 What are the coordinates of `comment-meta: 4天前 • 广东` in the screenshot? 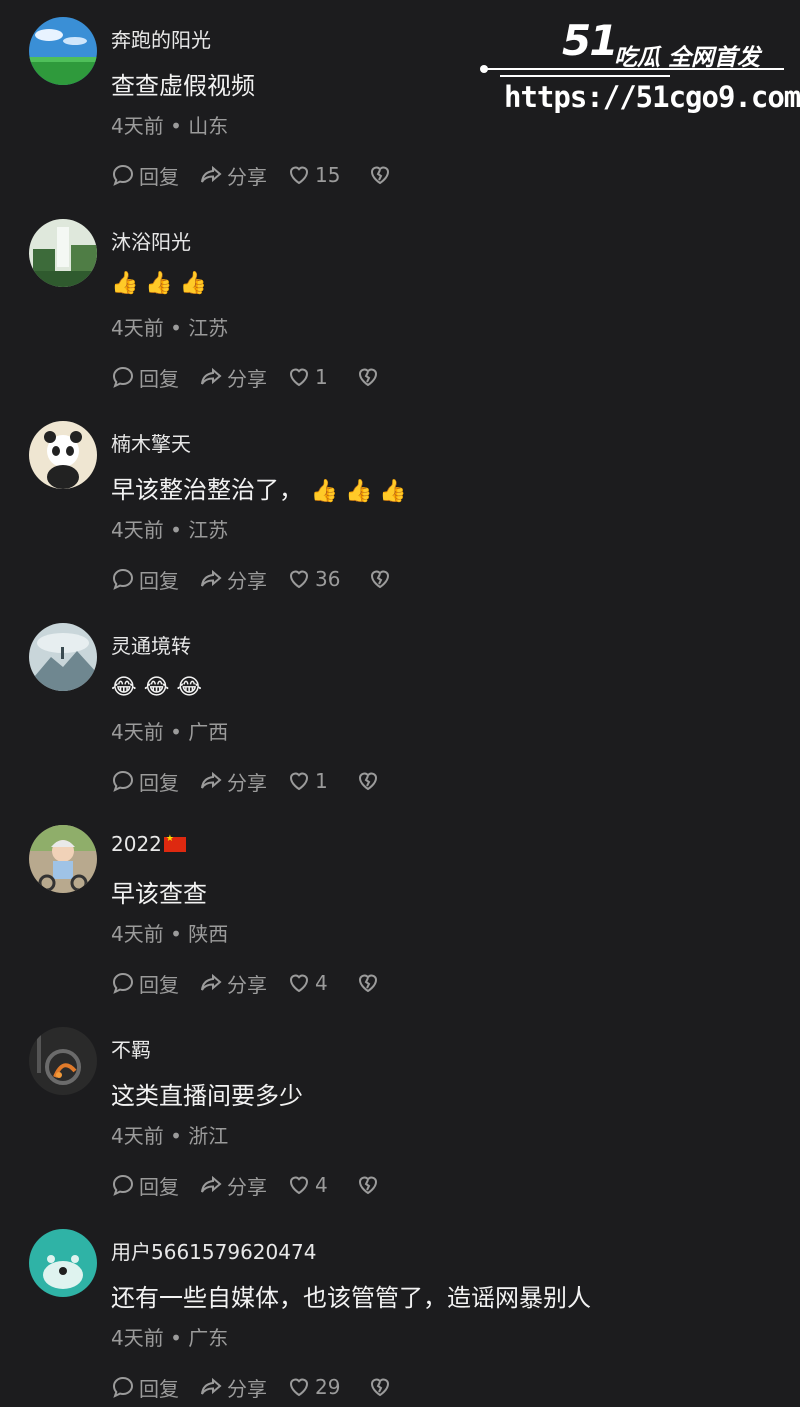 It's located at (170, 1338).